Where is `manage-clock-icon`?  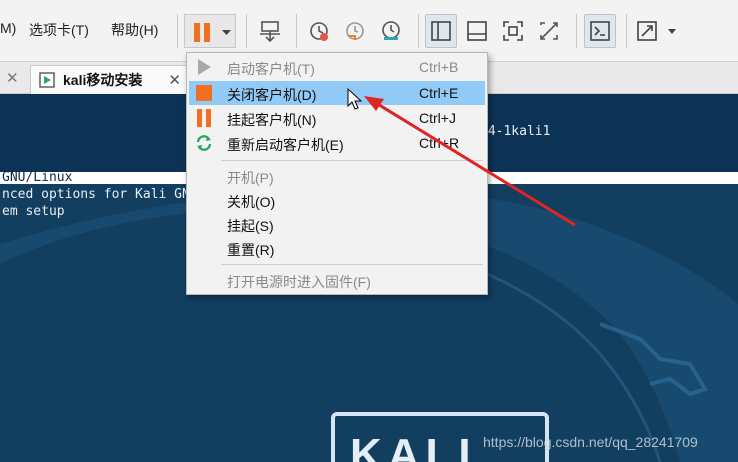
manage-clock-icon is located at coordinates (391, 30).